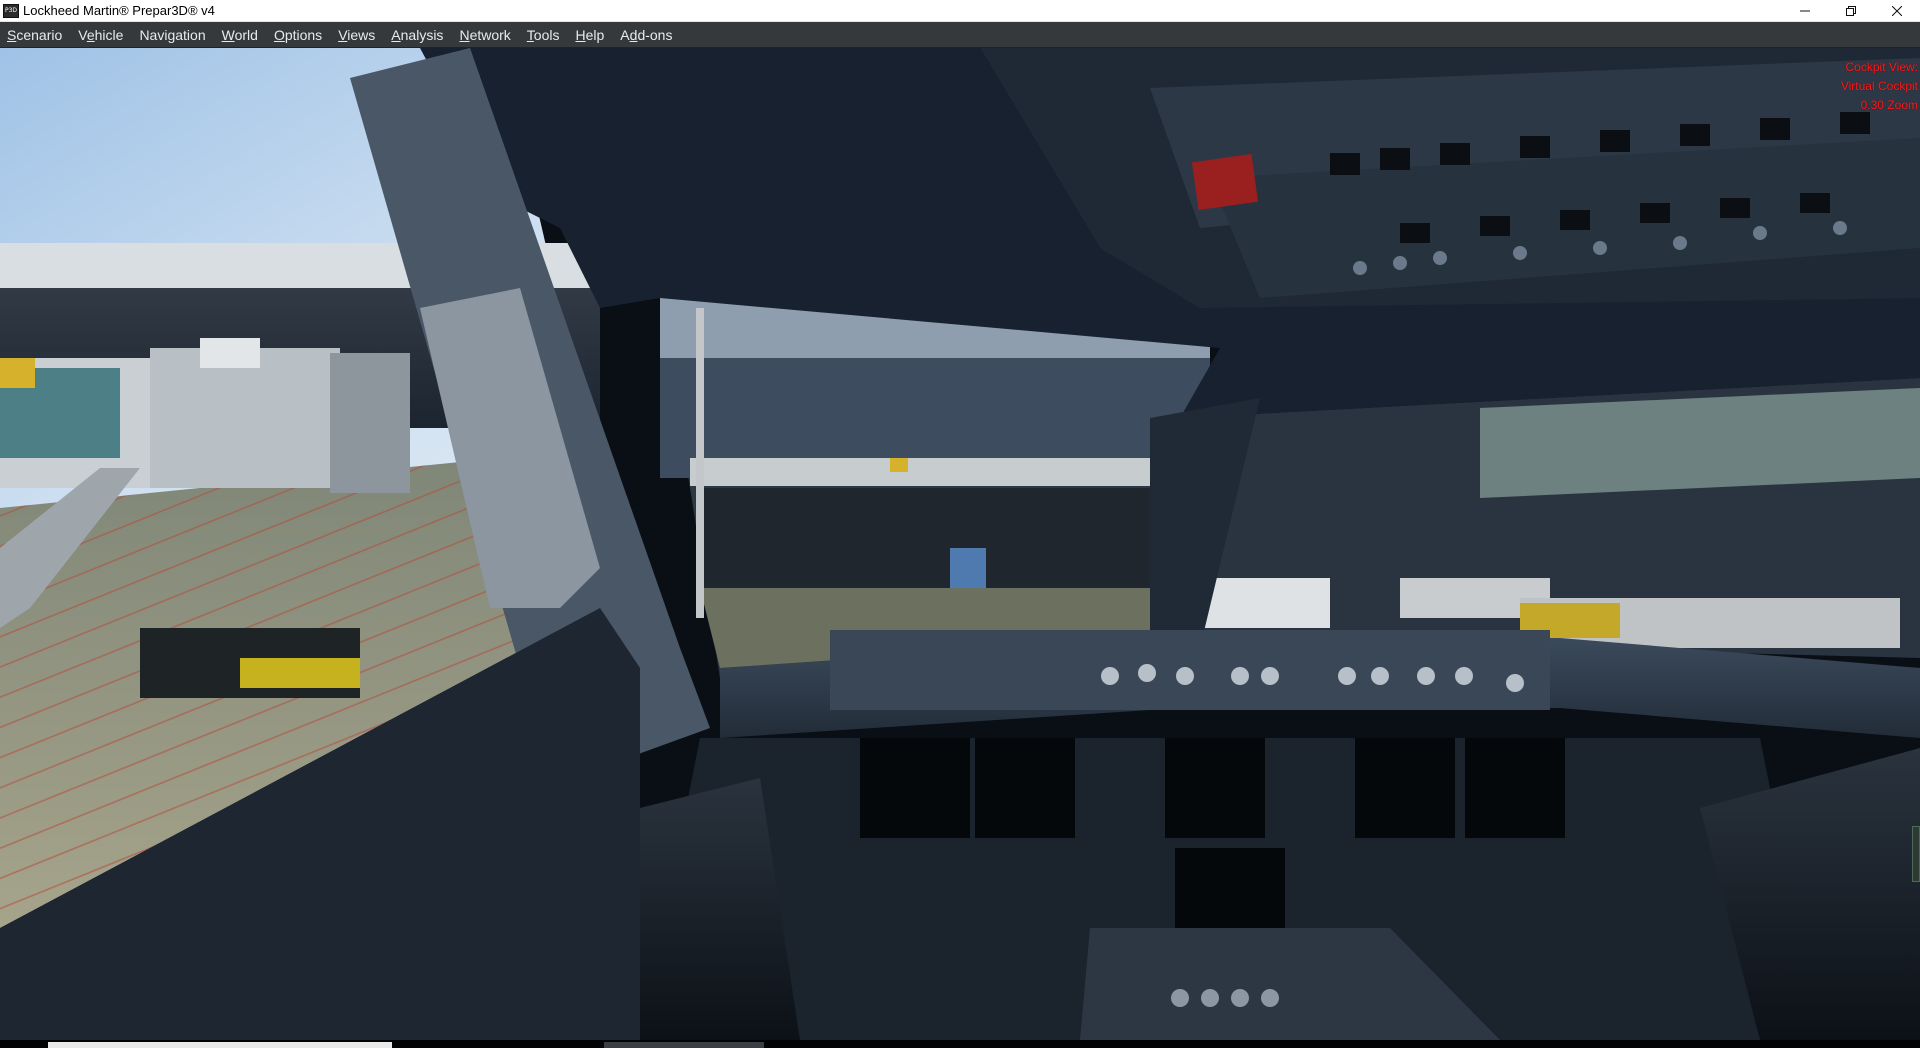  I want to click on close-icon, so click(1897, 11).